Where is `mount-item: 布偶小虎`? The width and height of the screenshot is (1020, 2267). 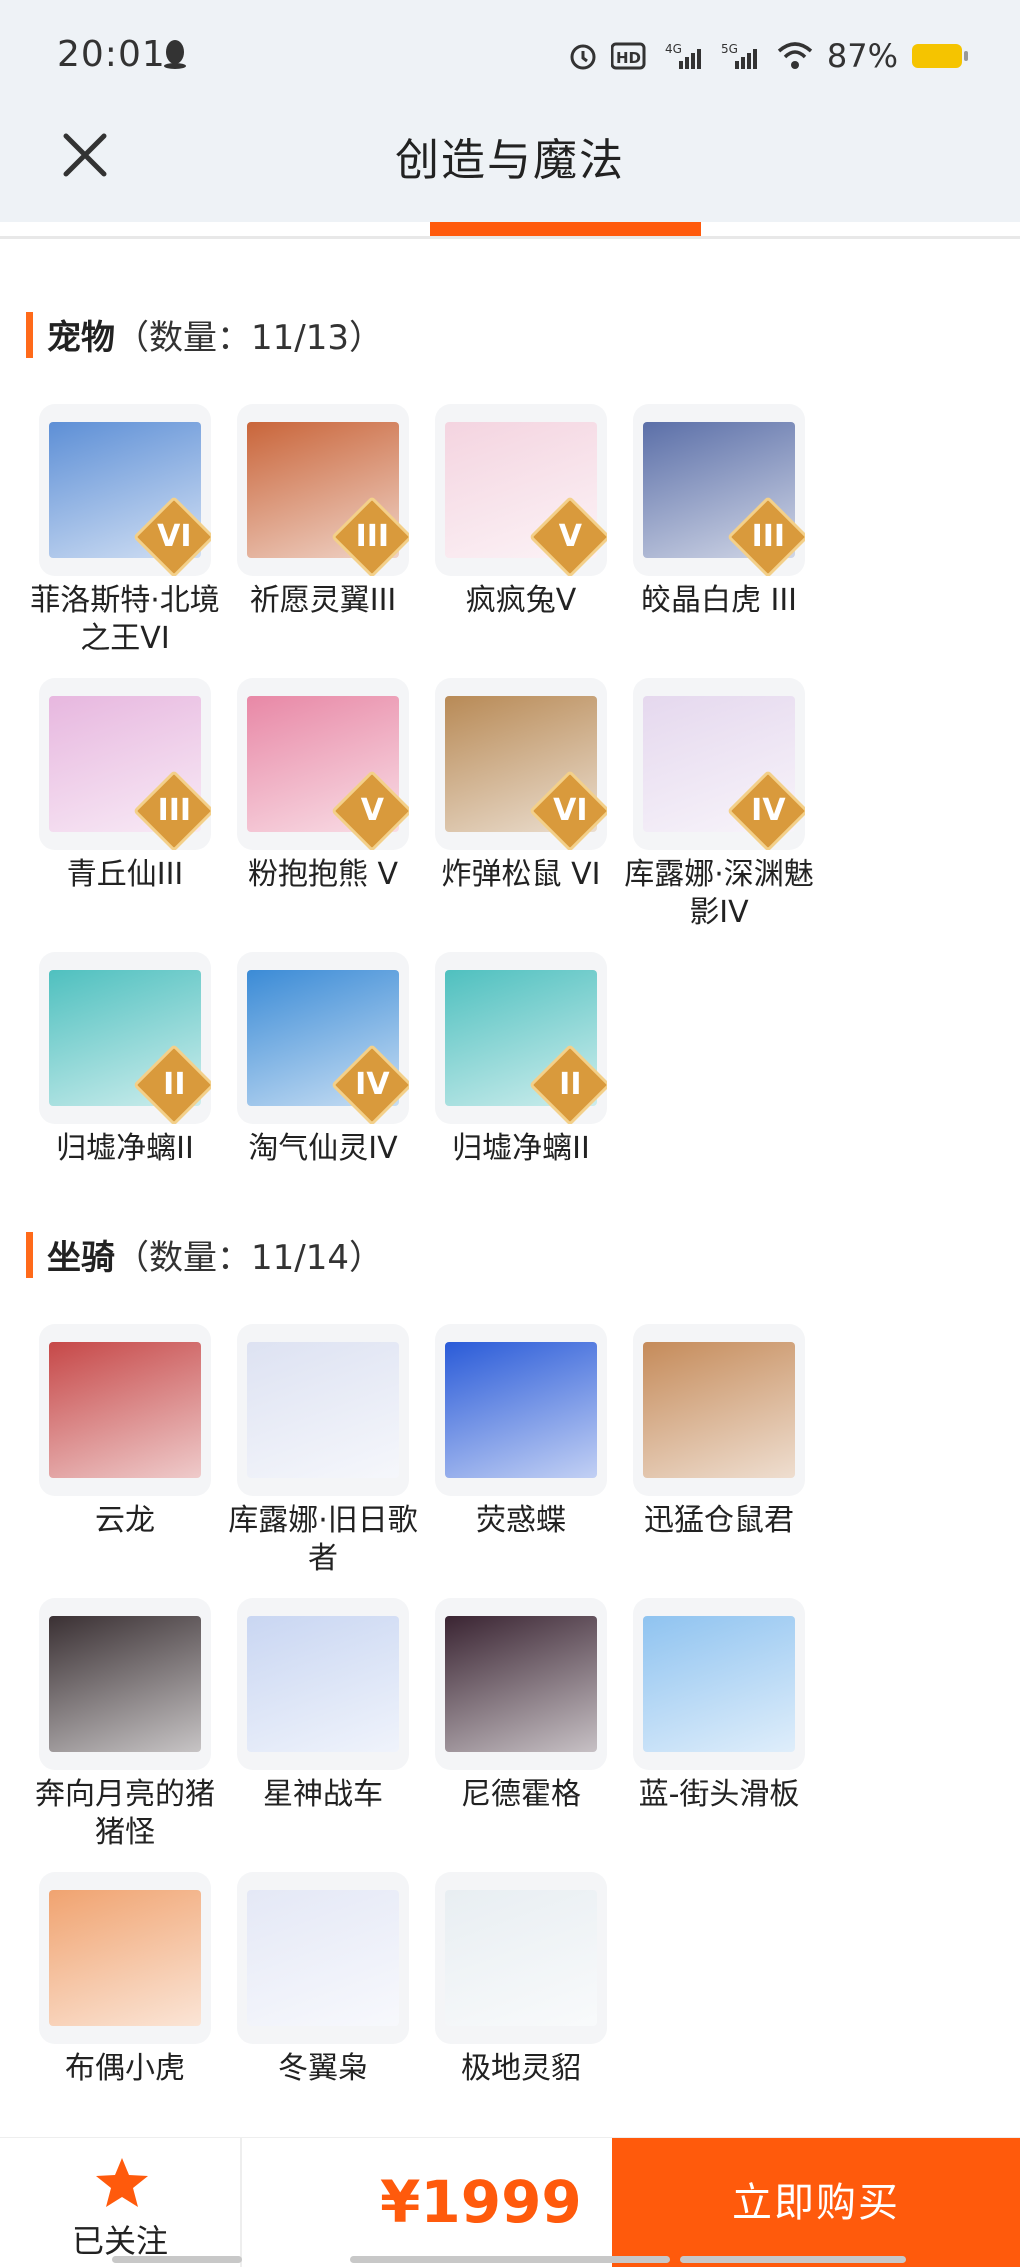
mount-item: 布偶小虎 is located at coordinates (125, 2009).